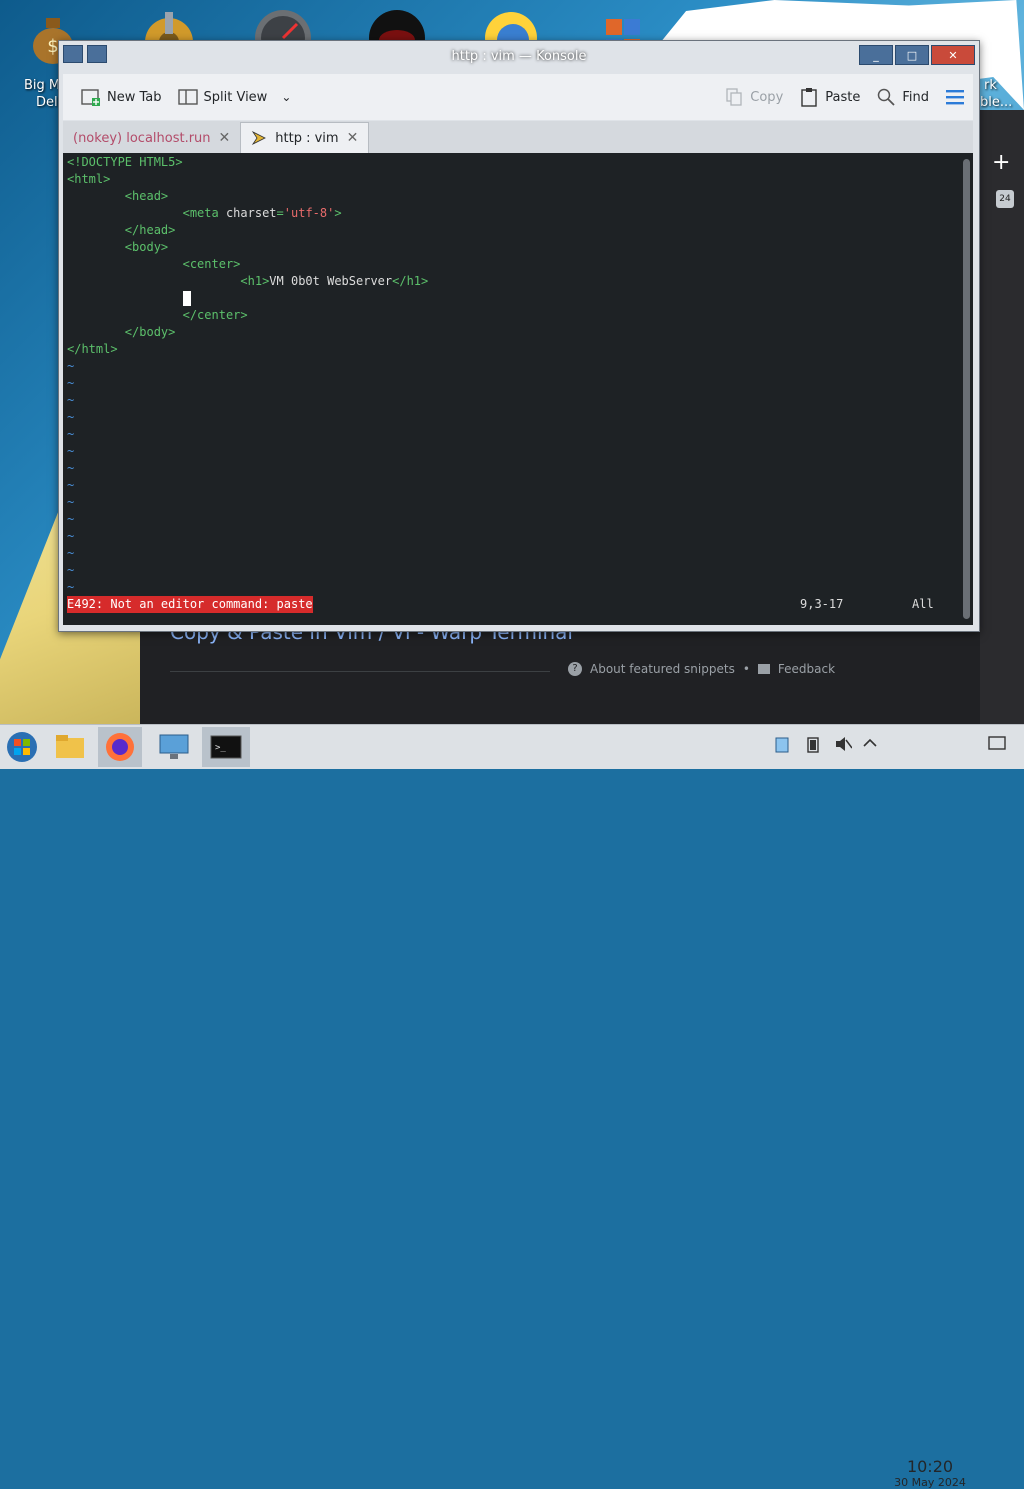  What do you see at coordinates (886, 97) in the screenshot?
I see `search-icon` at bounding box center [886, 97].